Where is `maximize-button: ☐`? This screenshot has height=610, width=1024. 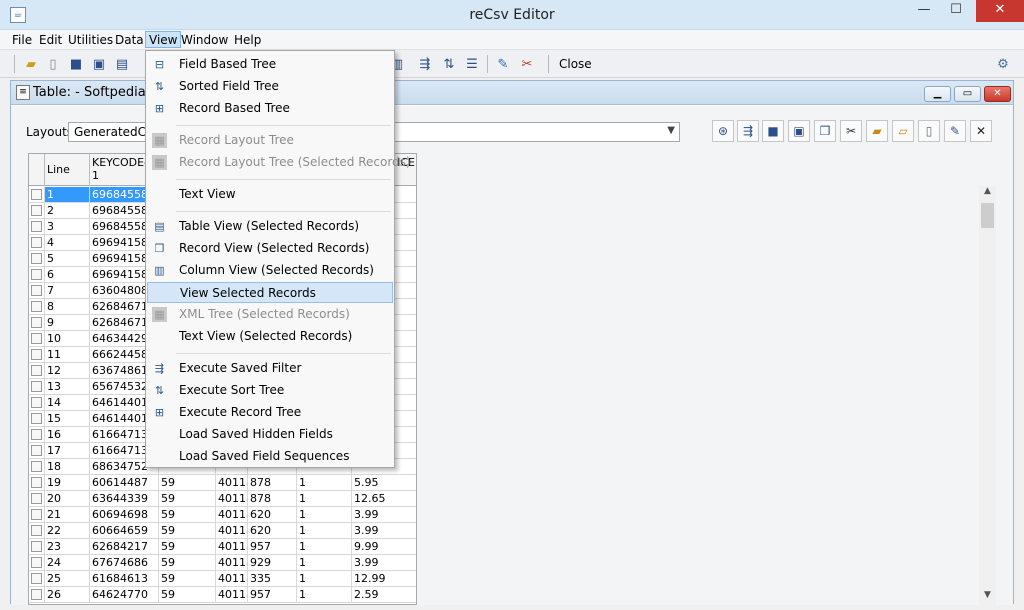 maximize-button: ☐ is located at coordinates (956, 11).